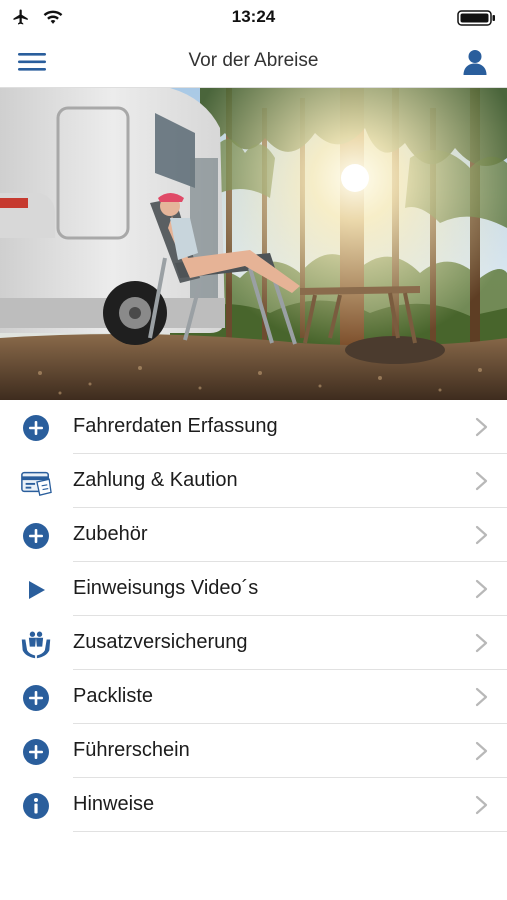  I want to click on list-item-packliste: Packliste, so click(253, 697).